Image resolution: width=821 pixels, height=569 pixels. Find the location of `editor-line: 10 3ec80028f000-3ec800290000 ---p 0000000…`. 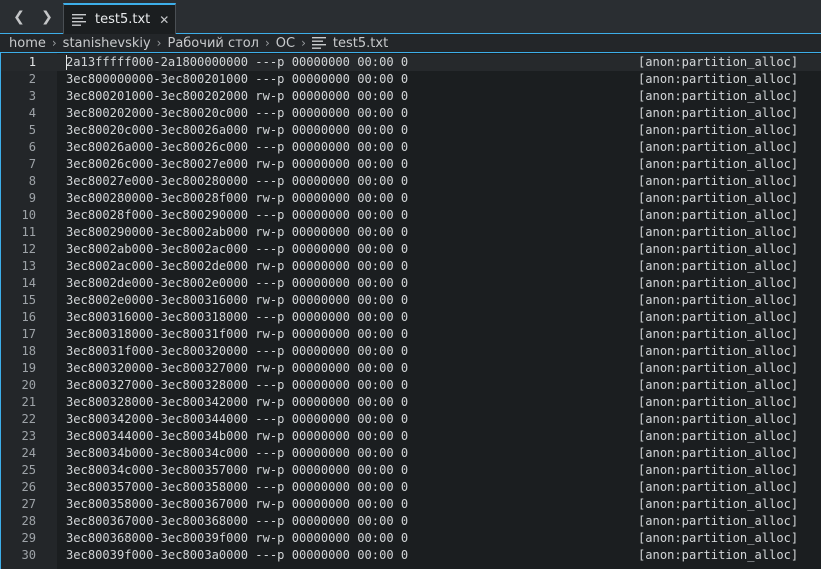

editor-line: 10 3ec80028f000-3ec800290000 ---p 0000000… is located at coordinates (411, 215).